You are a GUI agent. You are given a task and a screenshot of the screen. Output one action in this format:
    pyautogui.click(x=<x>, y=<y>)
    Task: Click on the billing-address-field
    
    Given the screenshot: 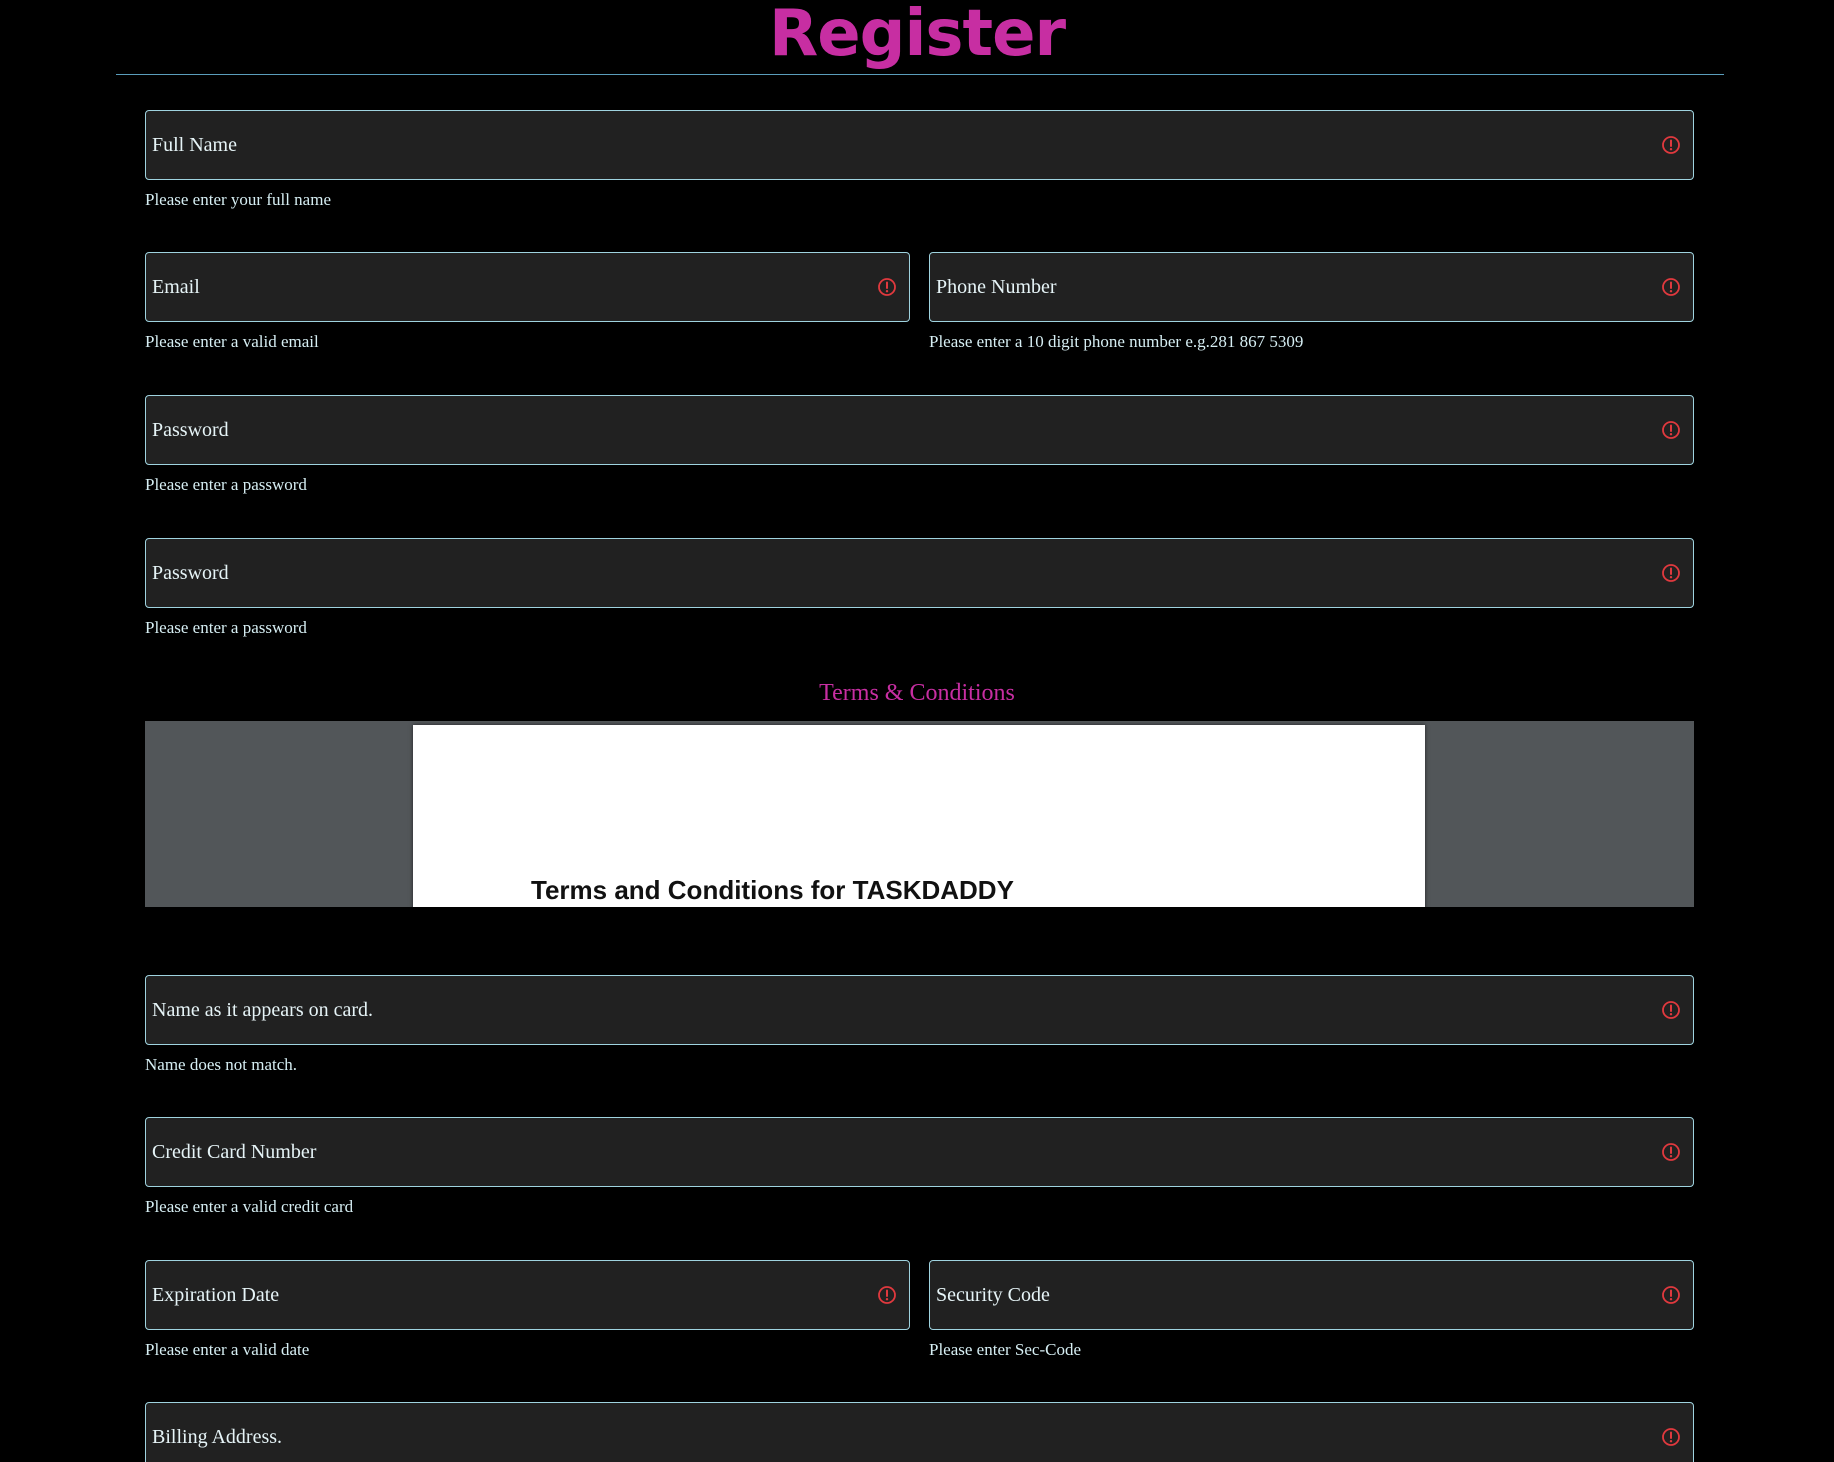 What is the action you would take?
    pyautogui.click(x=919, y=1432)
    